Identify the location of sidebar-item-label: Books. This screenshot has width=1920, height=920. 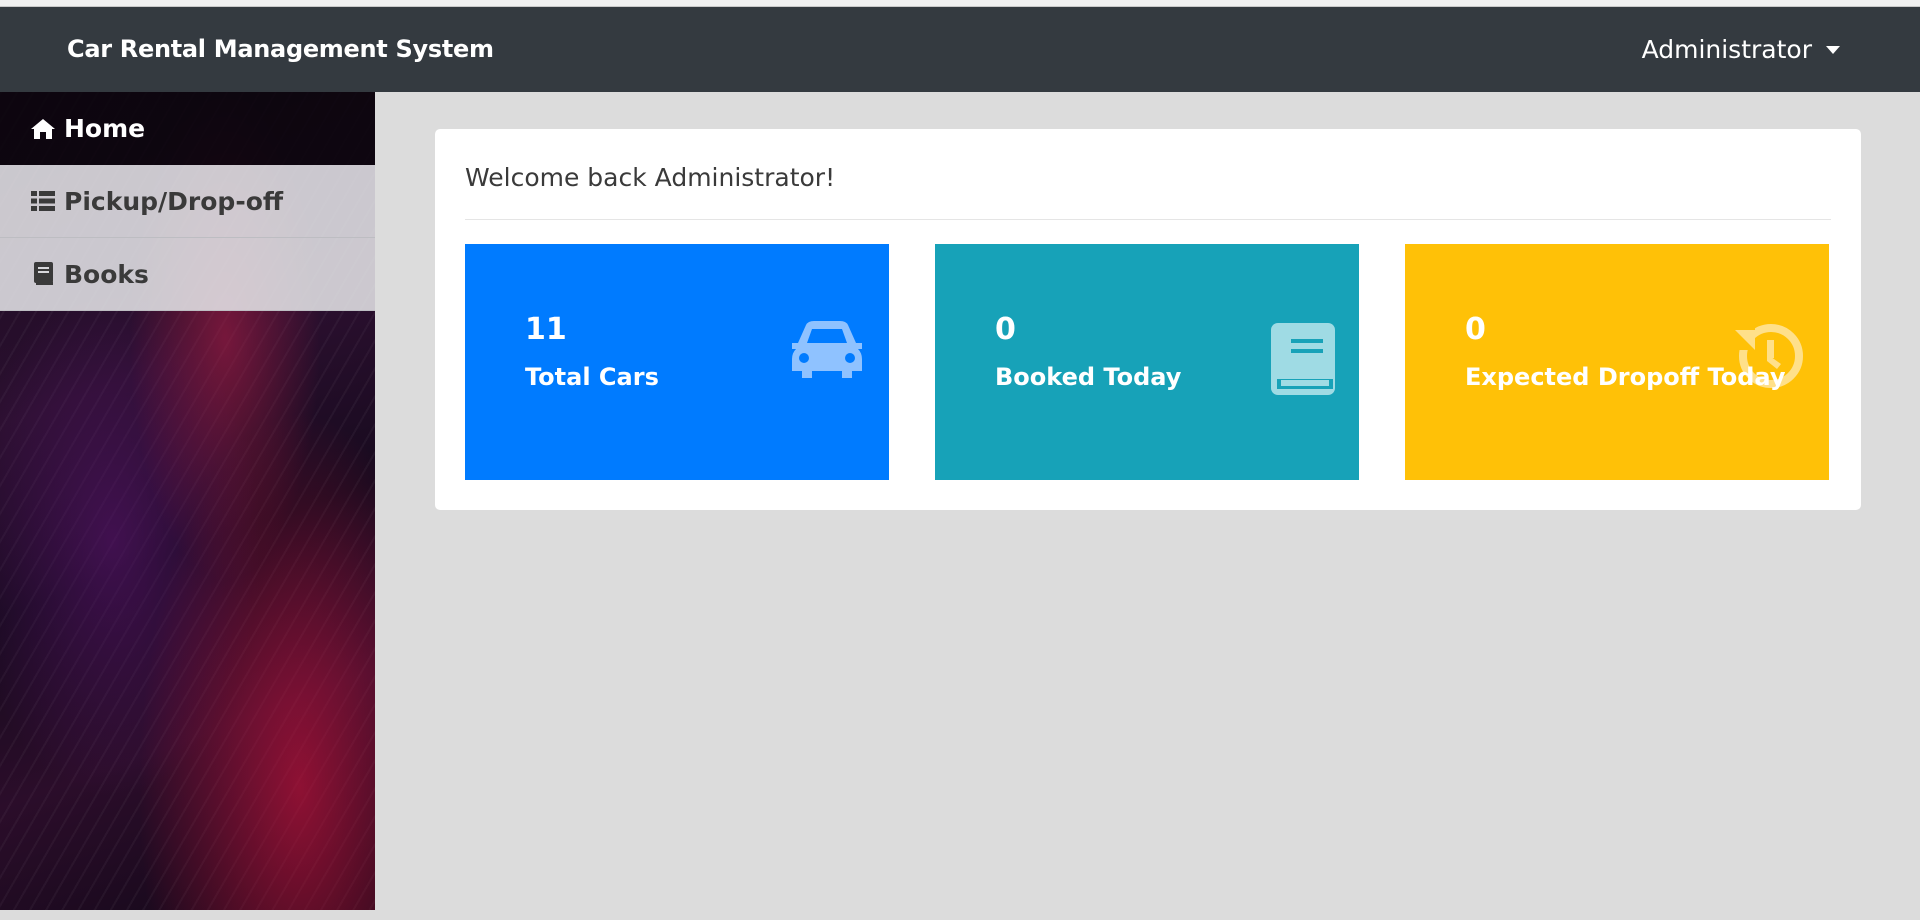
(106, 274).